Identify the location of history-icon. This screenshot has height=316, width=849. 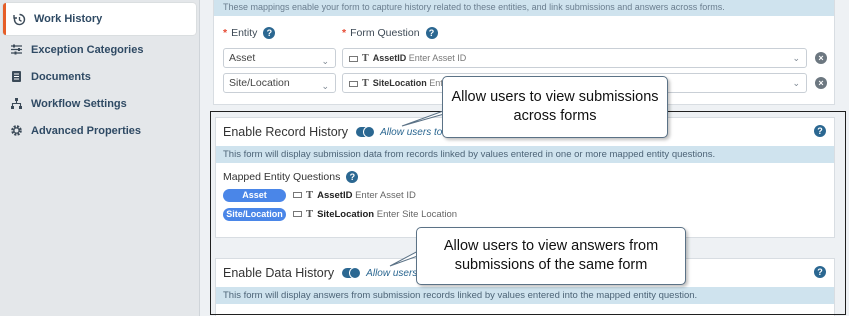
(19, 19).